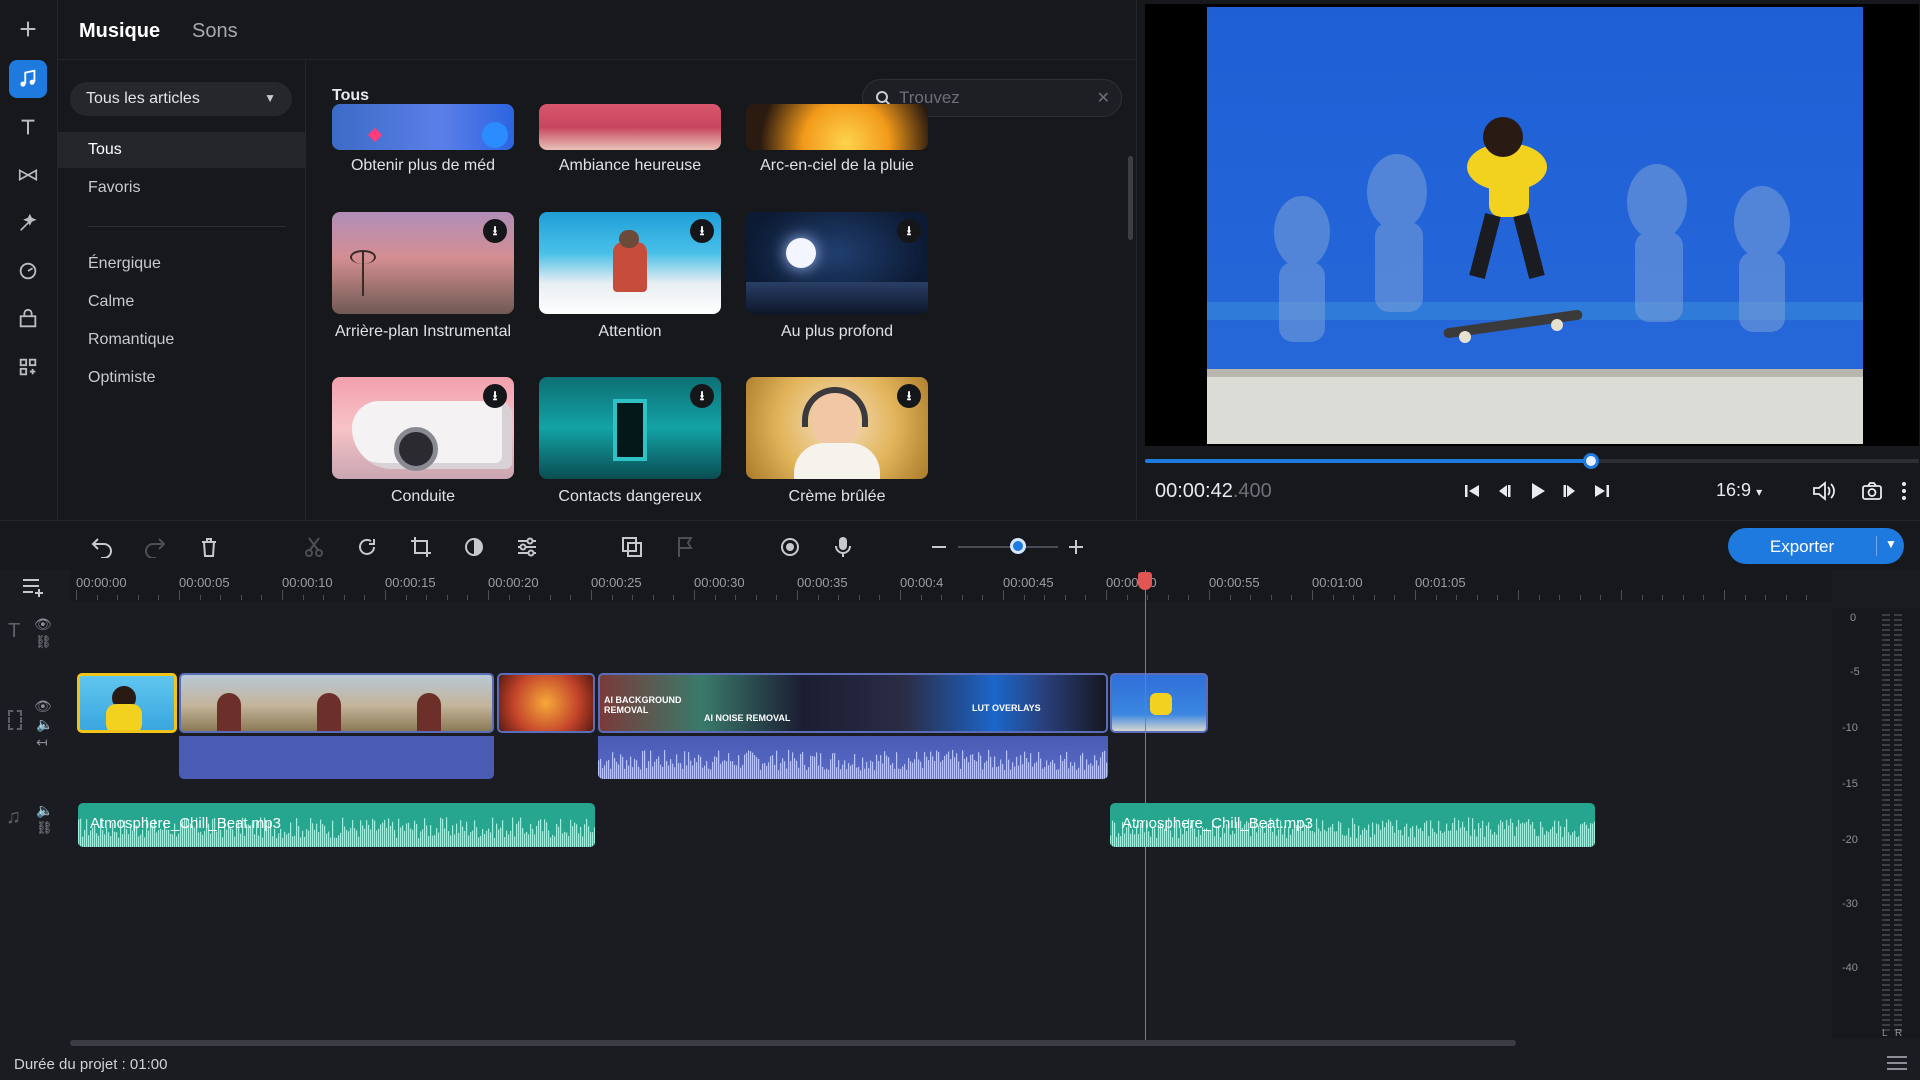 The image size is (1920, 1080). What do you see at coordinates (837, 496) in the screenshot?
I see `track-title: Crème brûlée` at bounding box center [837, 496].